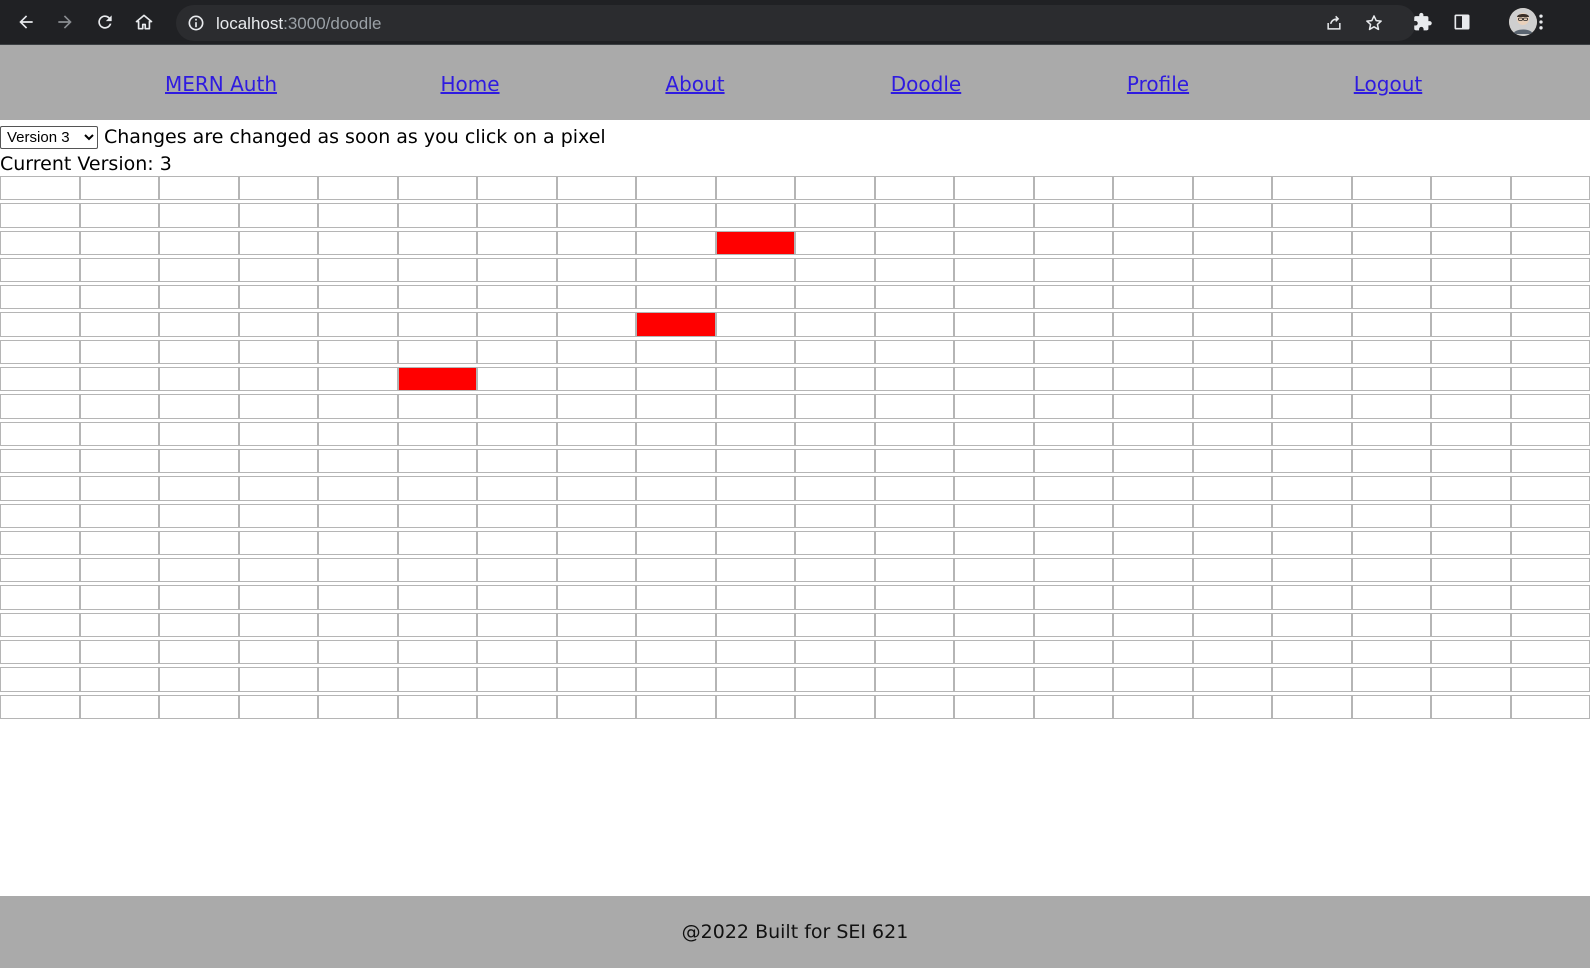 The width and height of the screenshot is (1590, 968). Describe the element at coordinates (65, 22) in the screenshot. I see `forward-icon` at that location.